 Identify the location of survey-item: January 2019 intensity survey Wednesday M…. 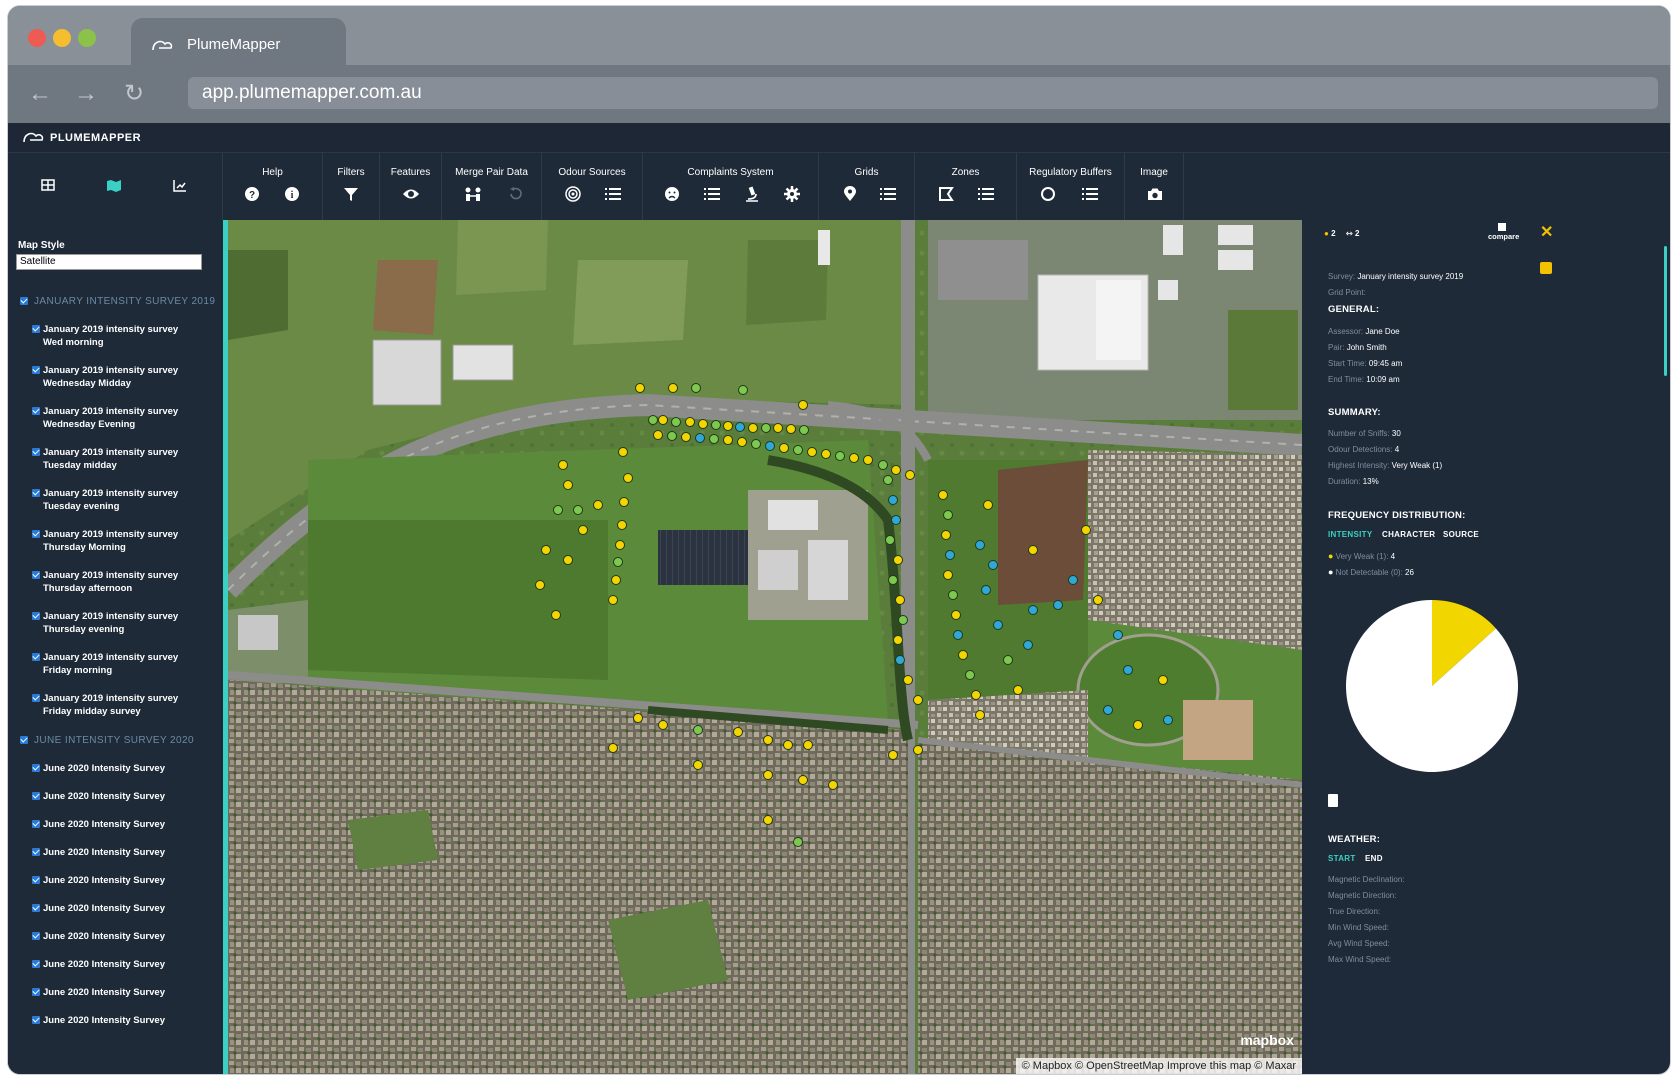
(110, 377).